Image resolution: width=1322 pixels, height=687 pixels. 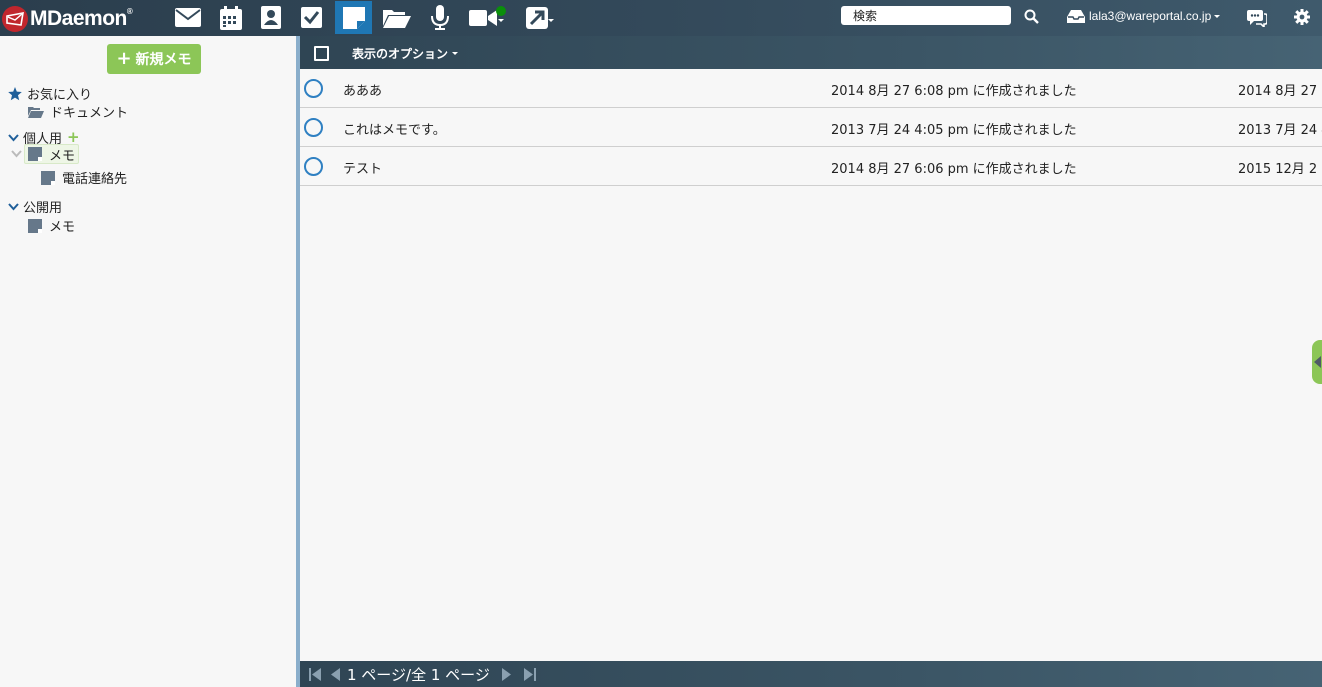 I want to click on view-options-caret, so click(x=455, y=53).